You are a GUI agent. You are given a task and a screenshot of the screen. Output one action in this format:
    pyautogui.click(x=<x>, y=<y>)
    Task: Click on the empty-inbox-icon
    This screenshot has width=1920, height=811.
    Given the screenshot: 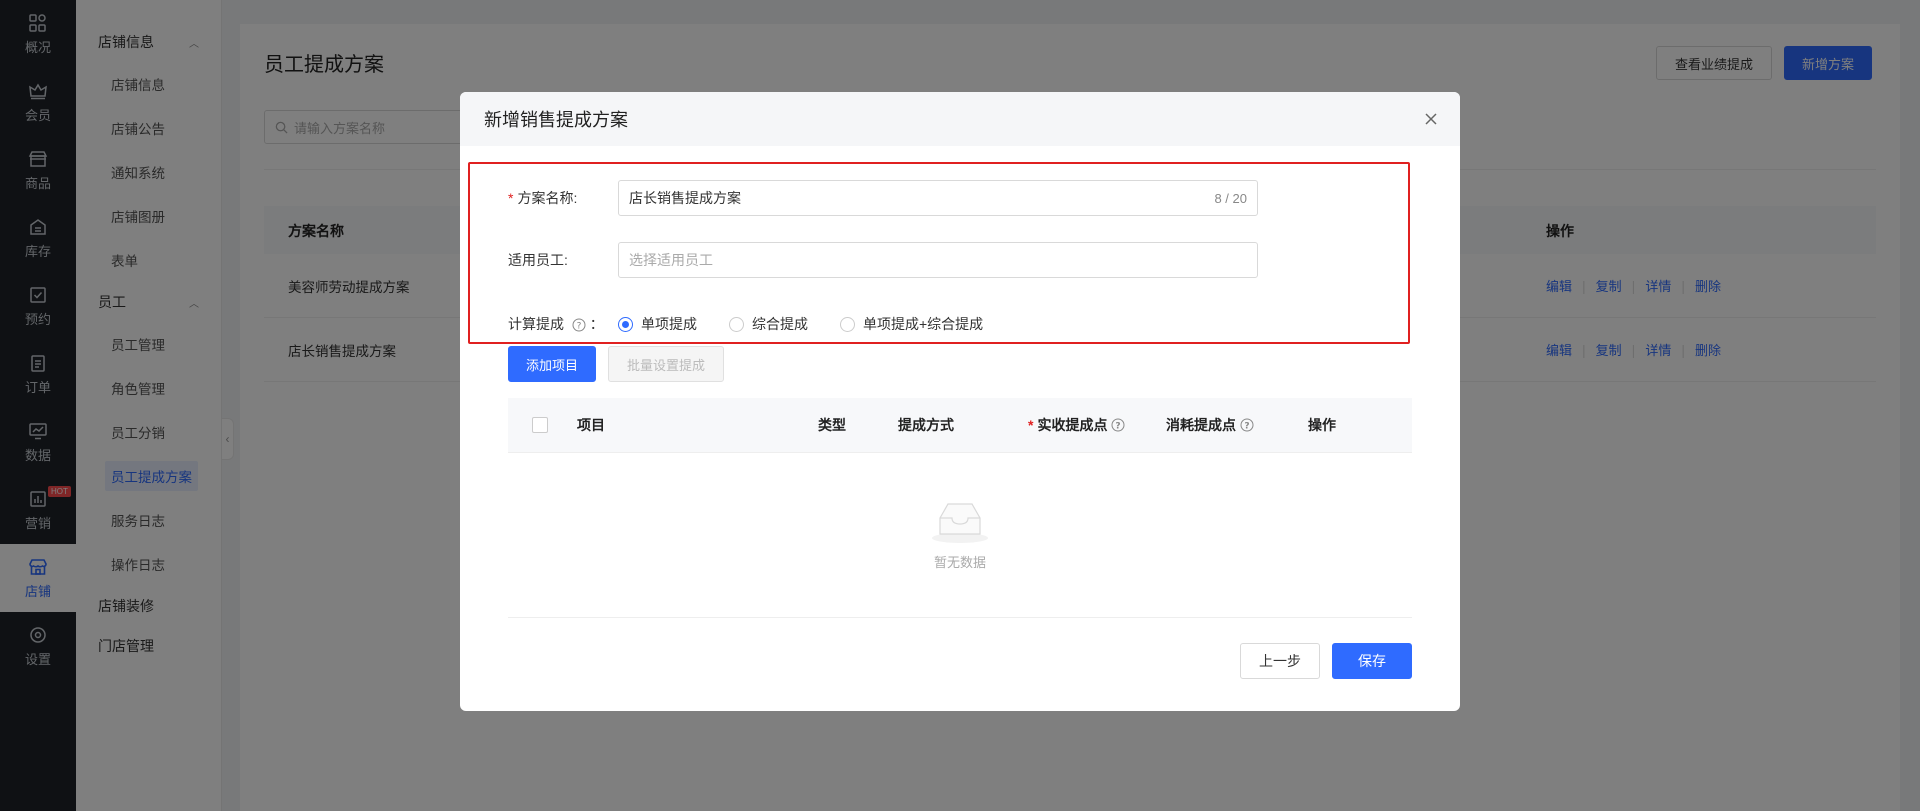 What is the action you would take?
    pyautogui.click(x=960, y=522)
    